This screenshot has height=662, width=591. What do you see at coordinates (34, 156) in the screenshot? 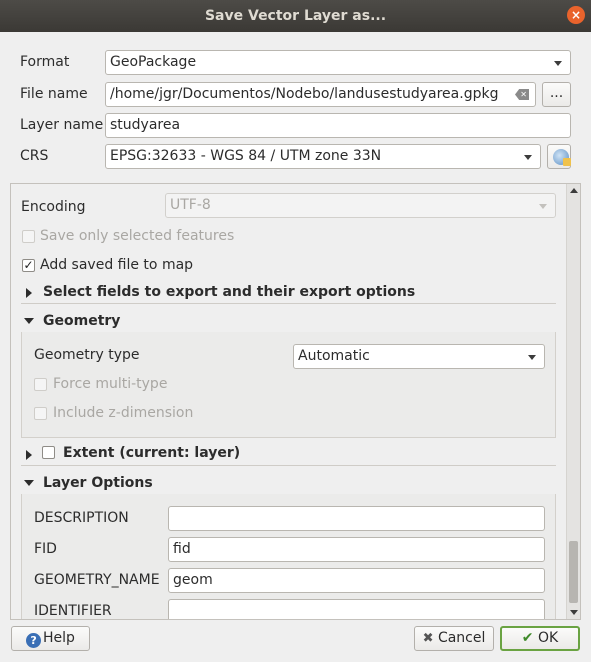
I see `crs-label: CRS` at bounding box center [34, 156].